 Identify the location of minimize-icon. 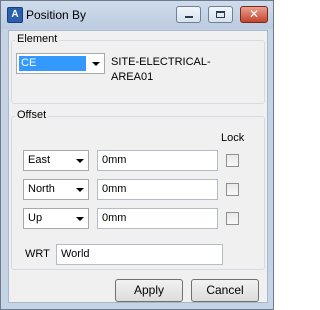
(189, 17).